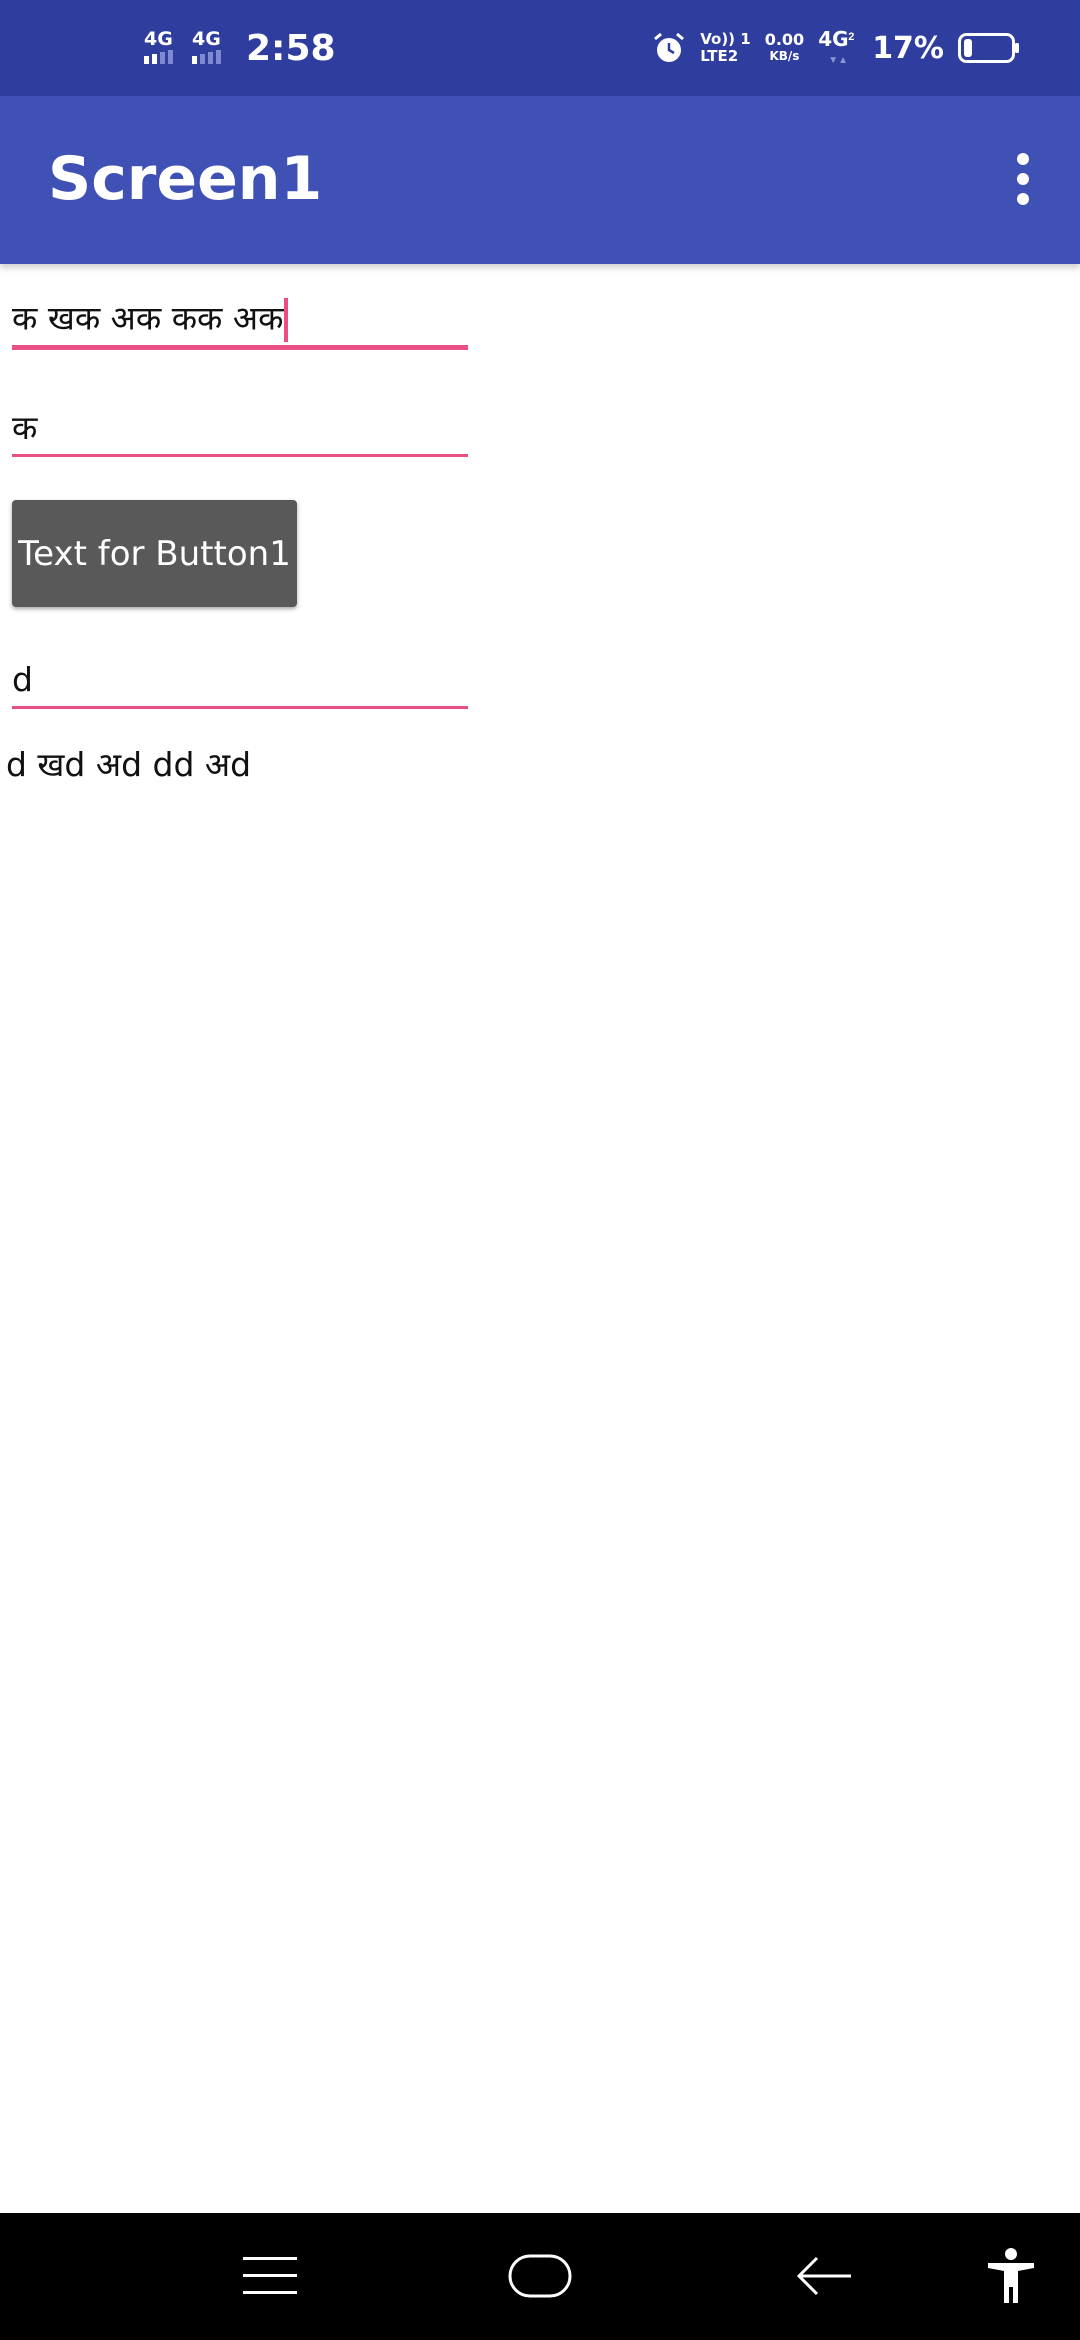  What do you see at coordinates (154, 553) in the screenshot?
I see `button1: Text for Button1` at bounding box center [154, 553].